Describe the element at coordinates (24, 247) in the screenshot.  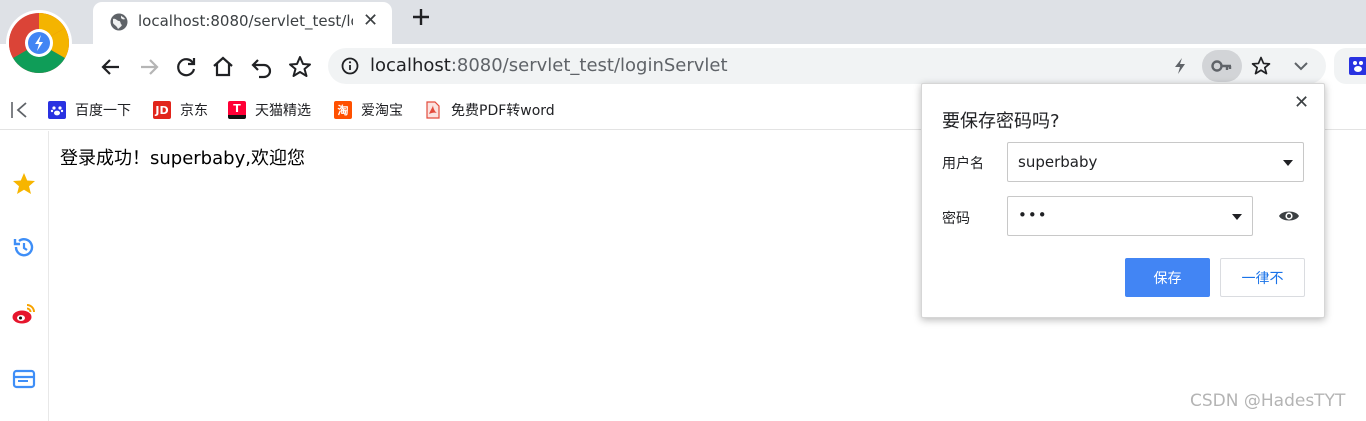
I see `history-icon` at that location.